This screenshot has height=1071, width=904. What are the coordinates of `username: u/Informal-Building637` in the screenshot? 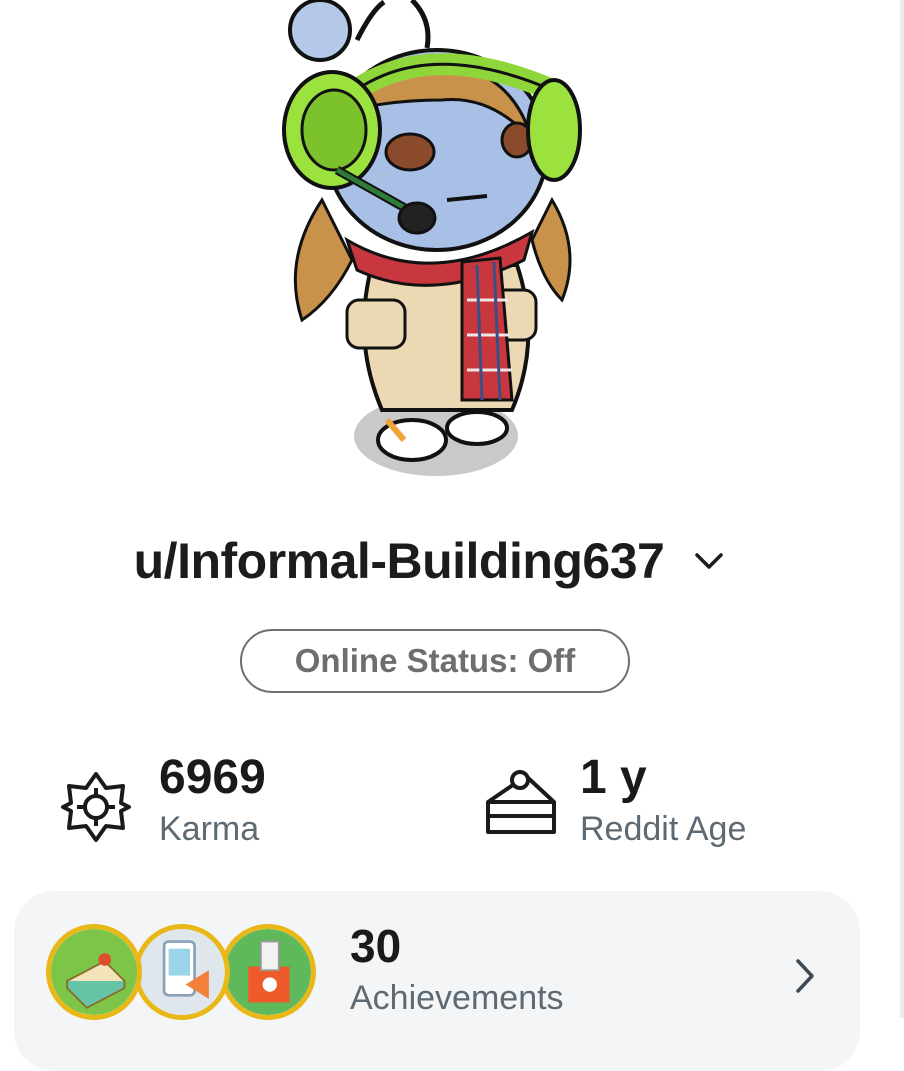 It's located at (399, 561).